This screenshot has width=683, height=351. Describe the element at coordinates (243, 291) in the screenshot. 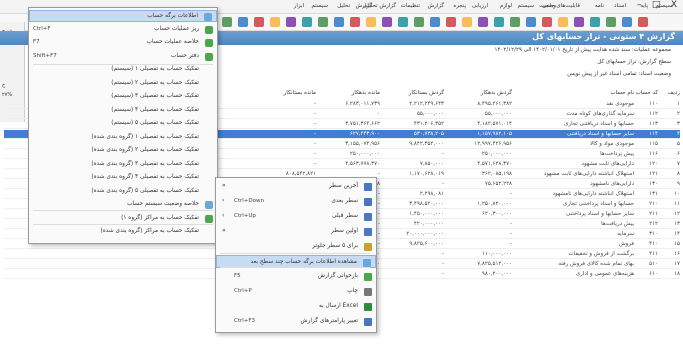

I see `menu-item-shortcut: Ctrl+P` at that location.